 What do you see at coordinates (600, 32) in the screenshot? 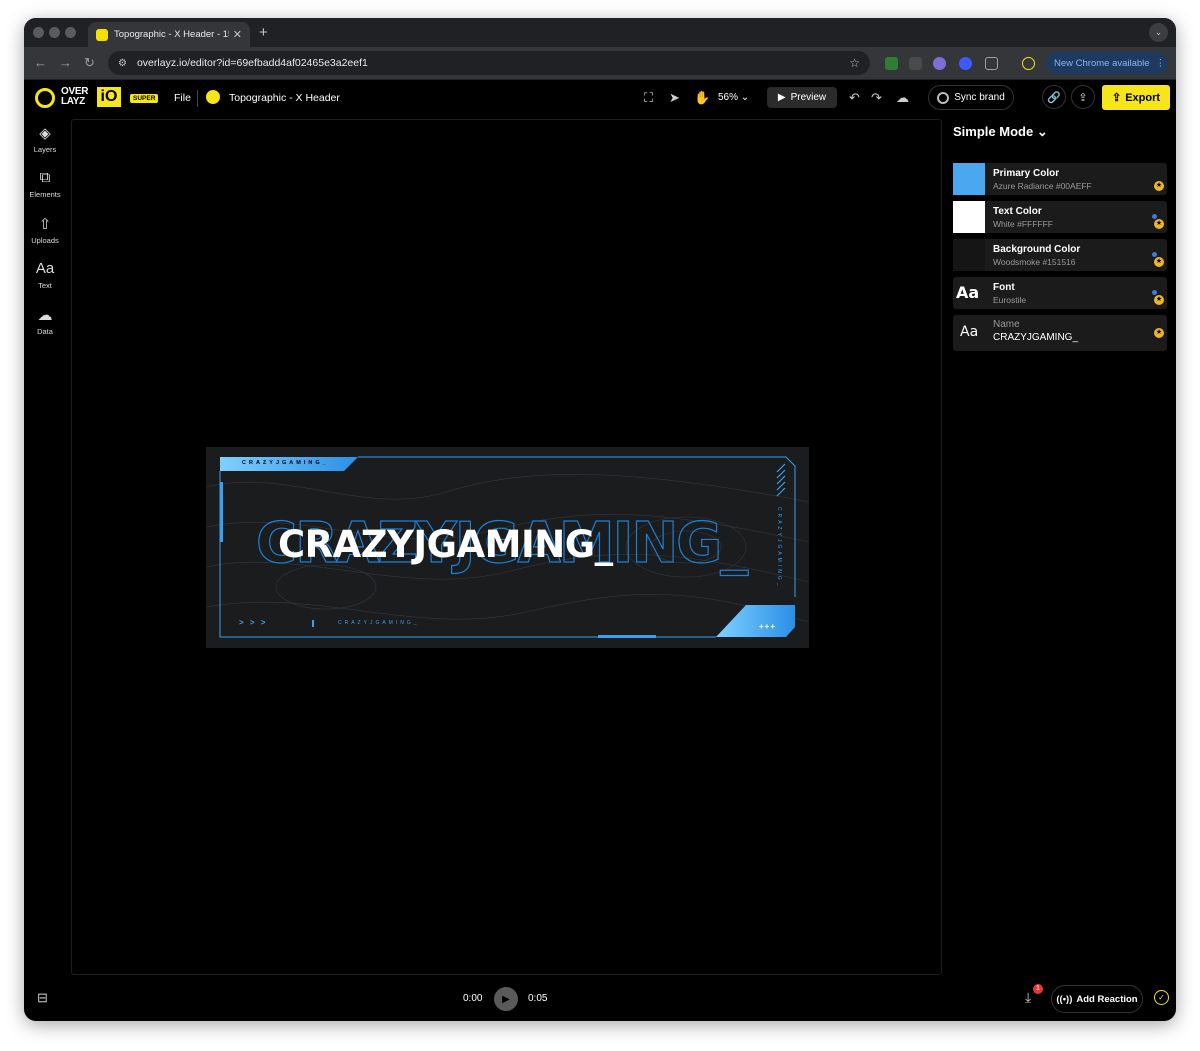
I see `tab-strip: Topographic - X Header - 150 ✕ + ⌄` at bounding box center [600, 32].